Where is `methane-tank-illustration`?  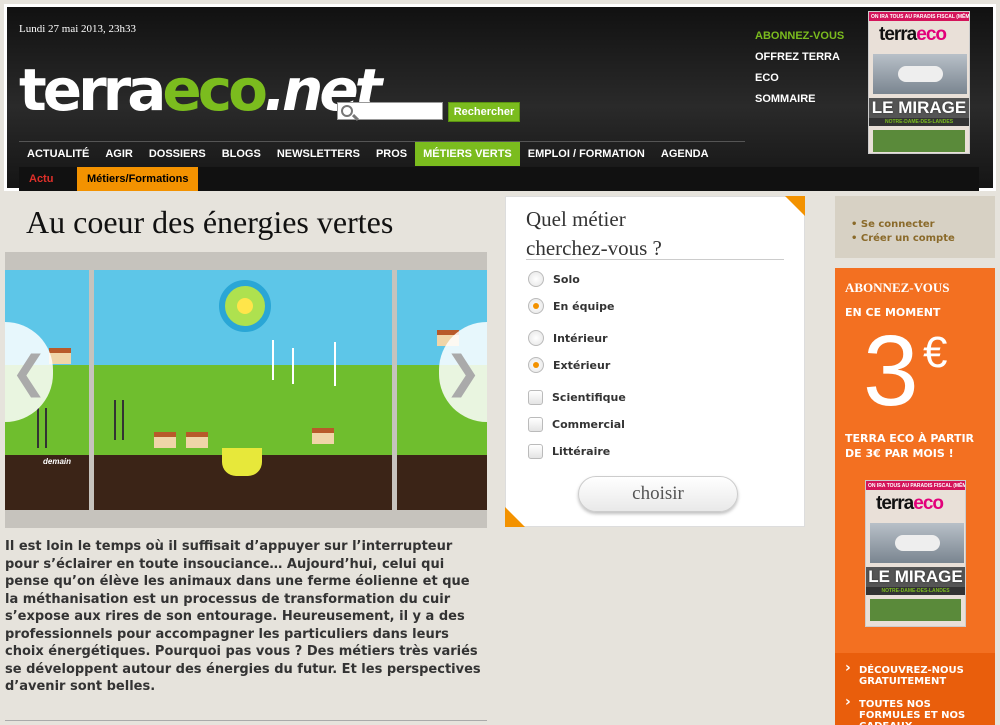
methane-tank-illustration is located at coordinates (242, 462).